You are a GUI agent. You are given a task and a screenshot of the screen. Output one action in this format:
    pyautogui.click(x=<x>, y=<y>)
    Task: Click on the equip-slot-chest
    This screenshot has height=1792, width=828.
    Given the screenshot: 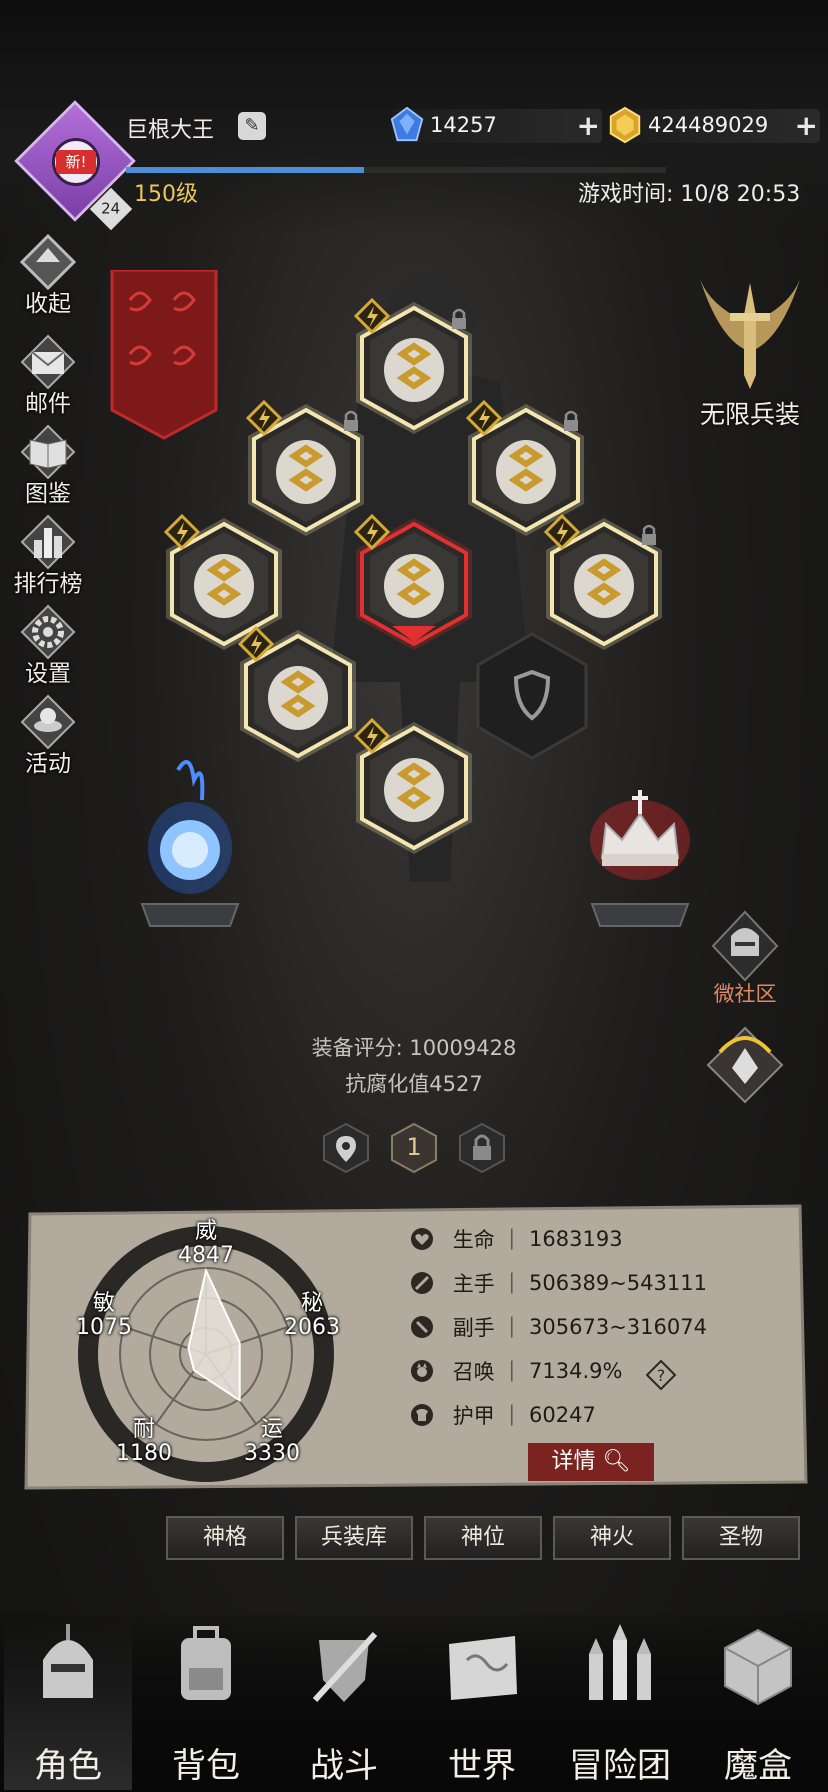 What is the action you would take?
    pyautogui.click(x=414, y=584)
    